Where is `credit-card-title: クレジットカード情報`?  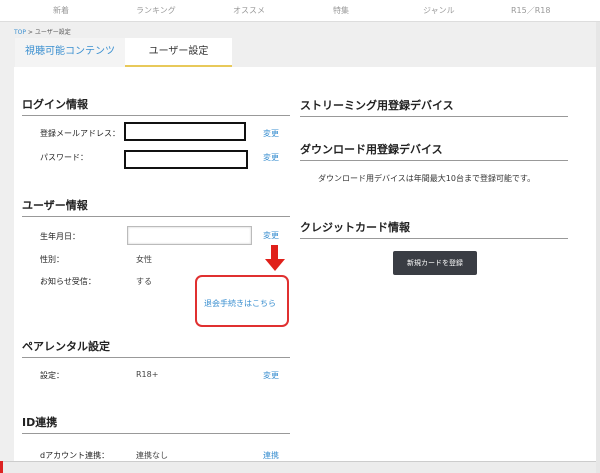 credit-card-title: クレジットカード情報 is located at coordinates (434, 229).